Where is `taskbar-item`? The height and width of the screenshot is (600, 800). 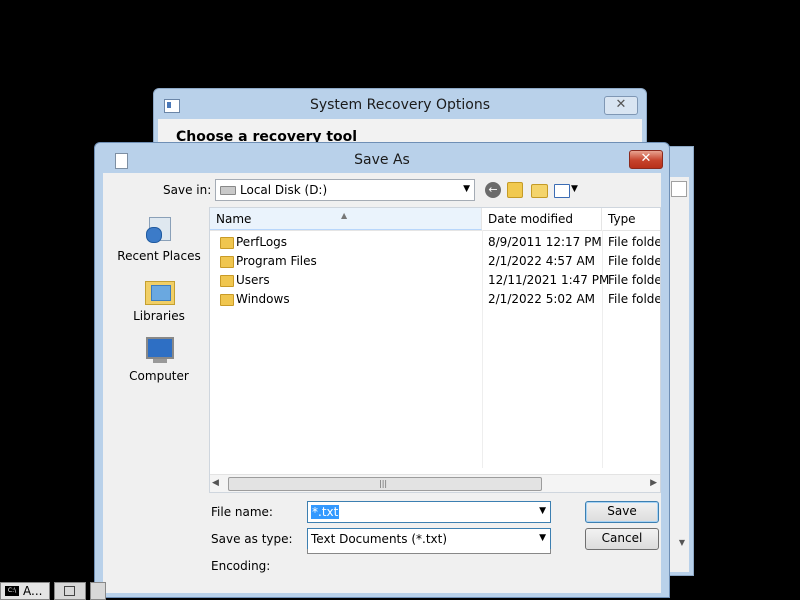 taskbar-item is located at coordinates (98, 591).